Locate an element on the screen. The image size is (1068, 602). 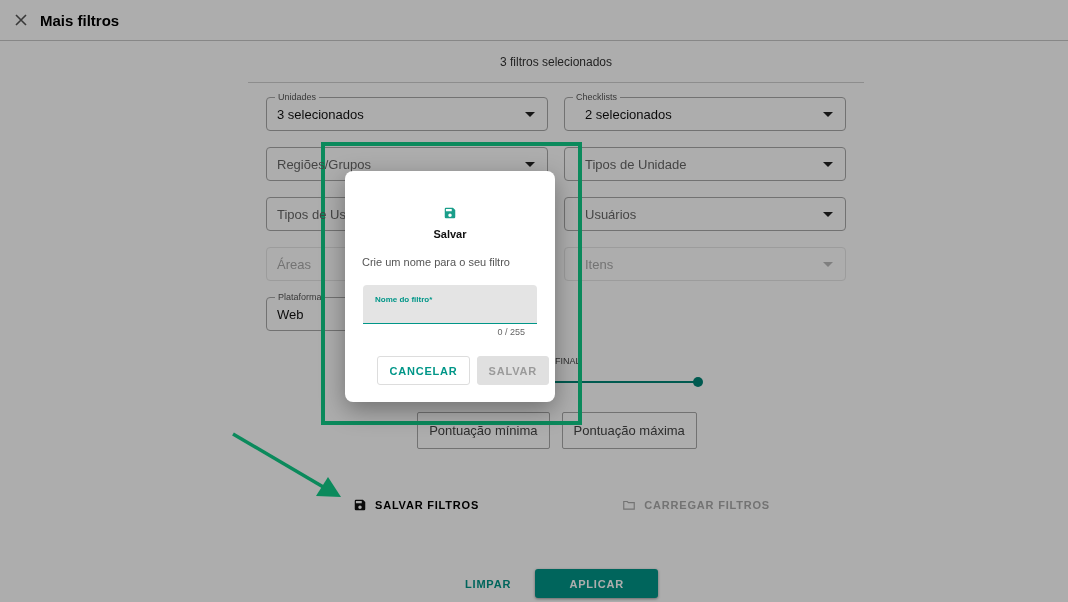
page-title: Mais filtros is located at coordinates (80, 20).